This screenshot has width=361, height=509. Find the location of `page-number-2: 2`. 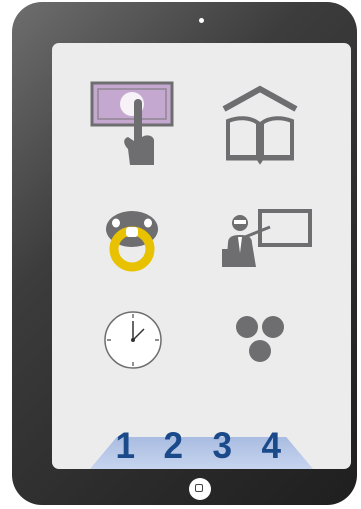

page-number-2: 2 is located at coordinates (174, 445).